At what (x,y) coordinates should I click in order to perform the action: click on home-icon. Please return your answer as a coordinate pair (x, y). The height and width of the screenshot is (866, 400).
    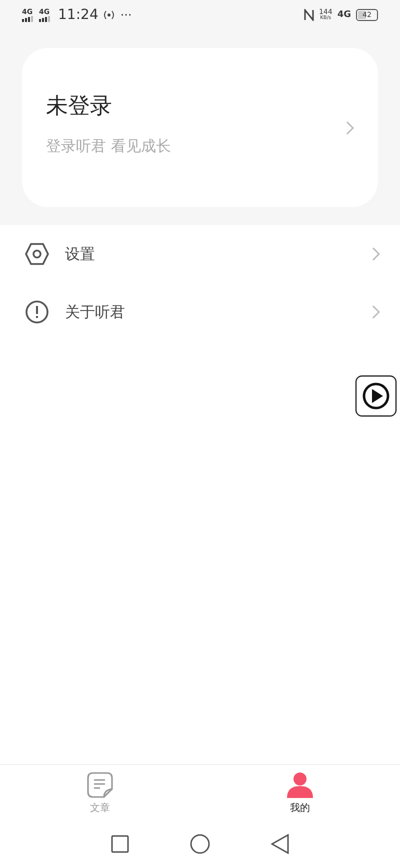
    Looking at the image, I should click on (200, 844).